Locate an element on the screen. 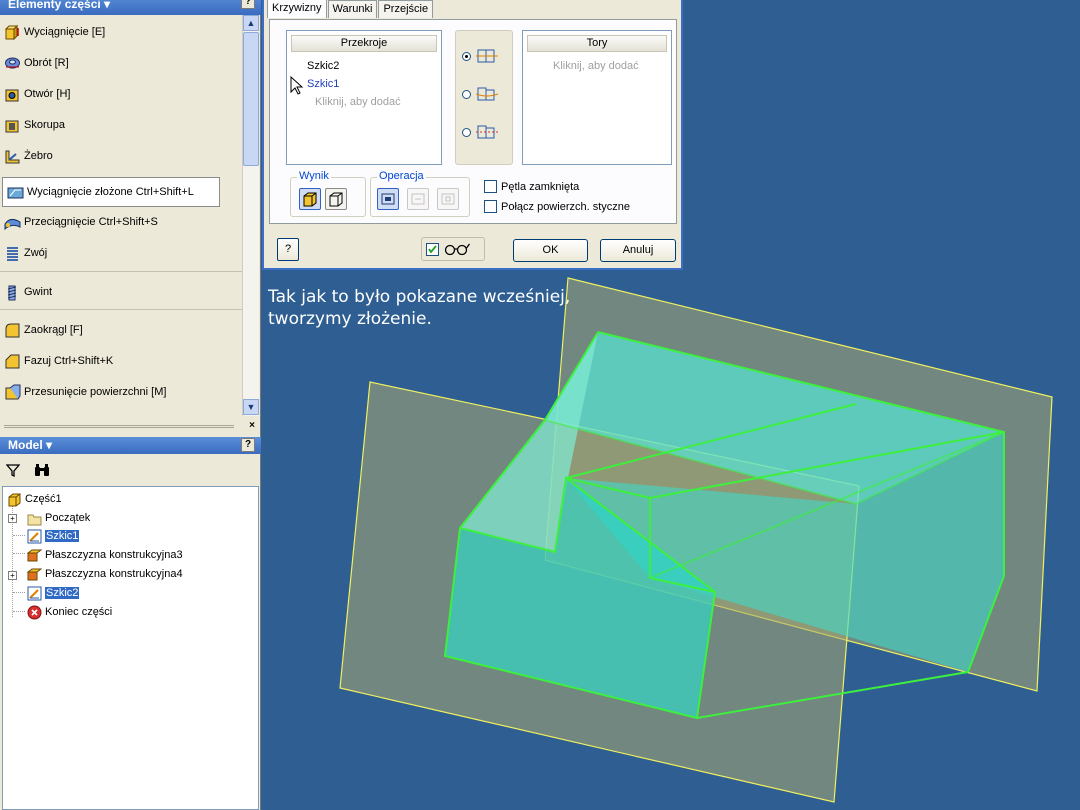 The width and height of the screenshot is (1080, 810). preview-toggle is located at coordinates (453, 249).